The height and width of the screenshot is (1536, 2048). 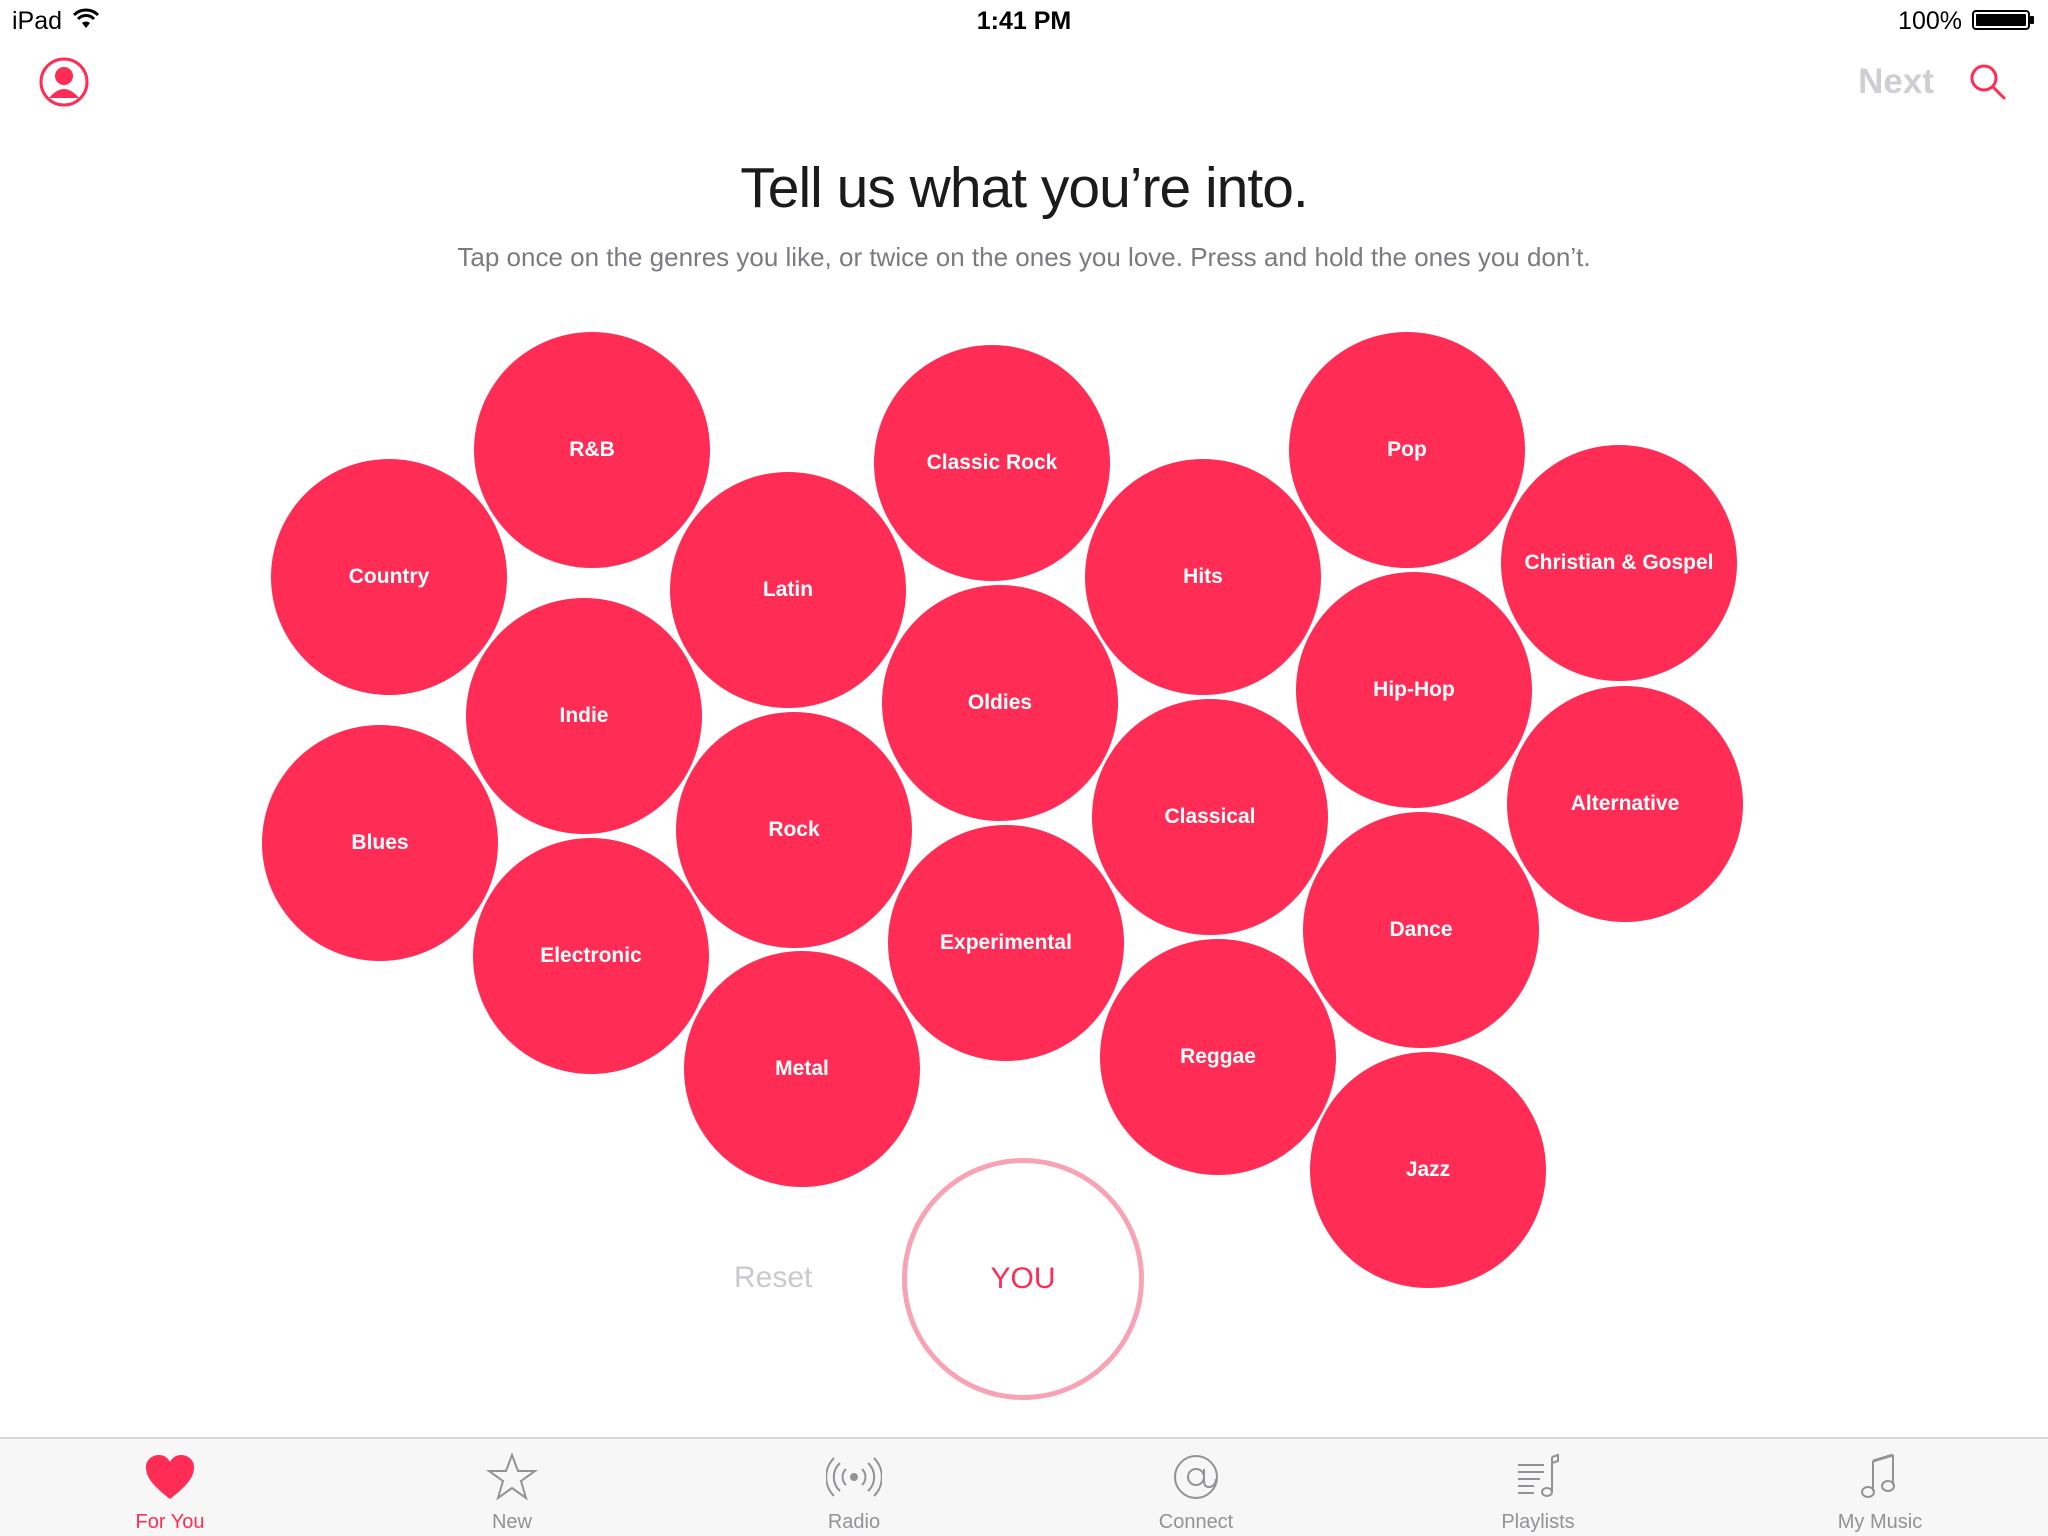 I want to click on tab-my-music: My Music, so click(x=1880, y=1487).